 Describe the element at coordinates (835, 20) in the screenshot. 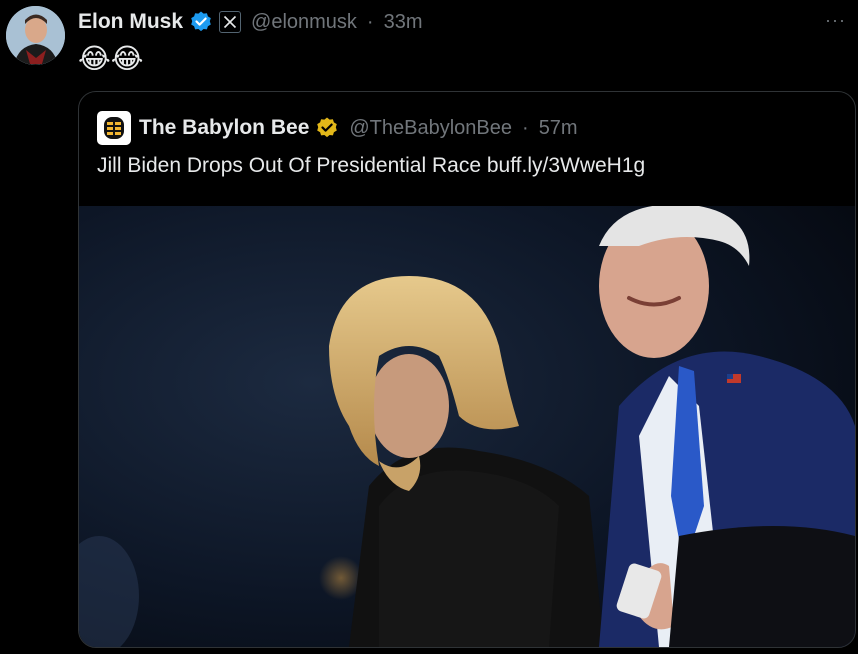

I see `more-horizontal-icon: ···` at that location.